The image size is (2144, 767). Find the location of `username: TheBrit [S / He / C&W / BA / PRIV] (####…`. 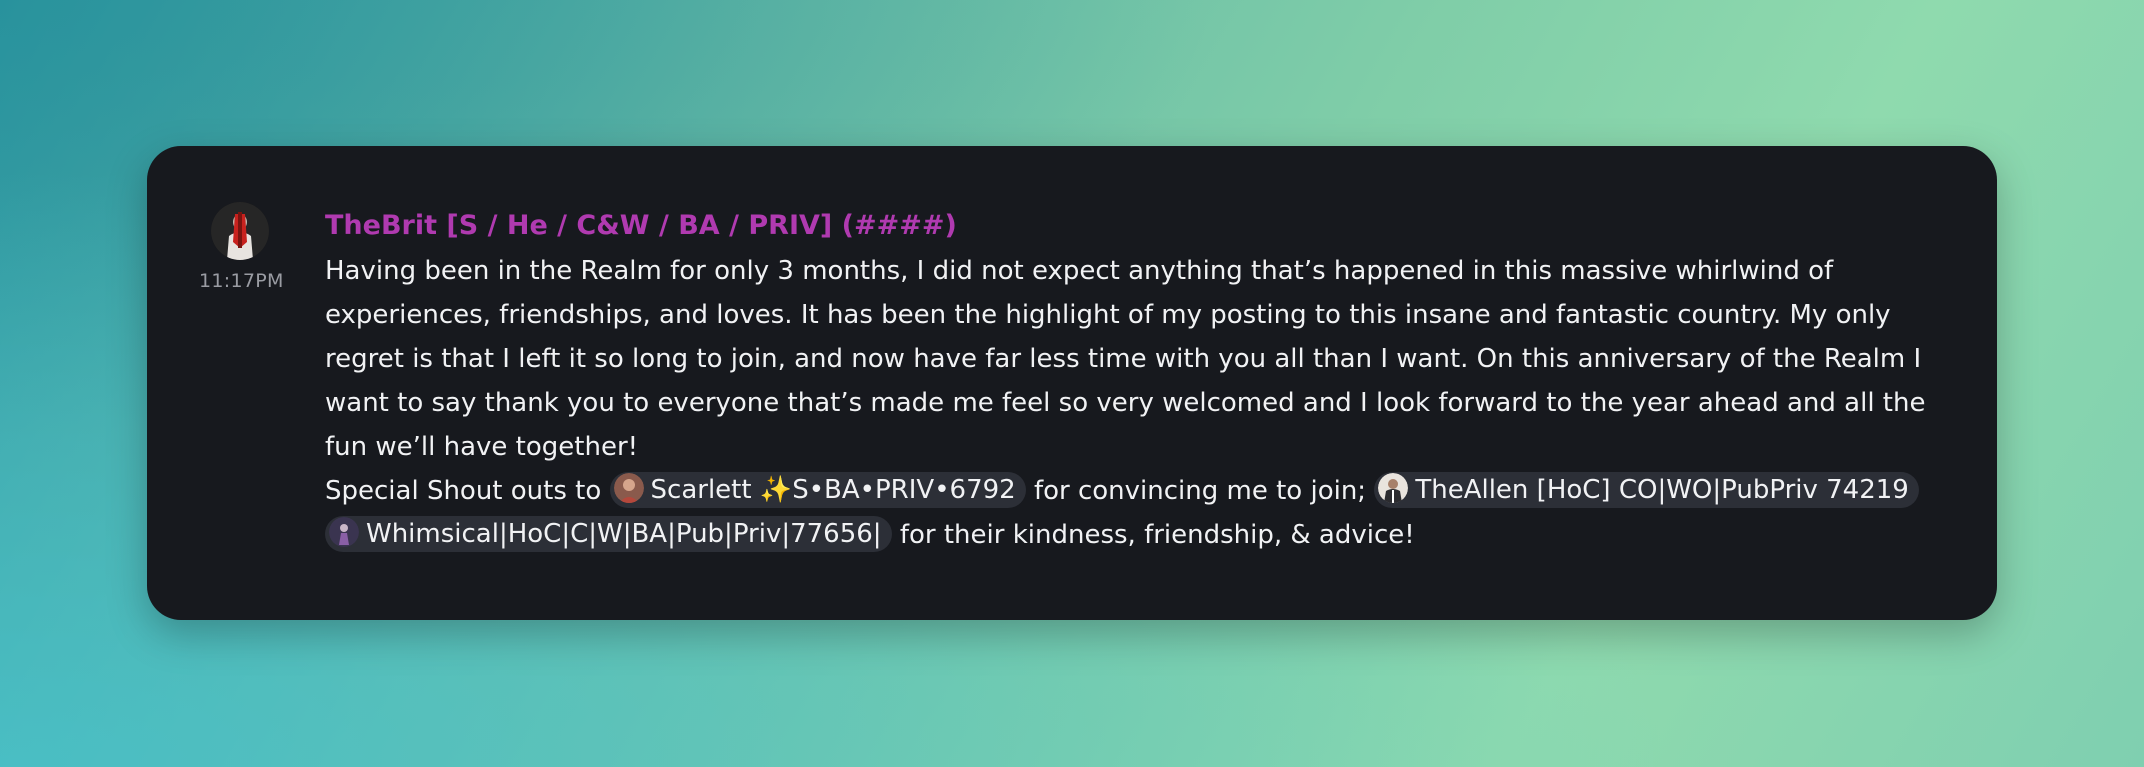

username: TheBrit [S / He / C&W / BA / PRIV] (####… is located at coordinates (1145, 226).